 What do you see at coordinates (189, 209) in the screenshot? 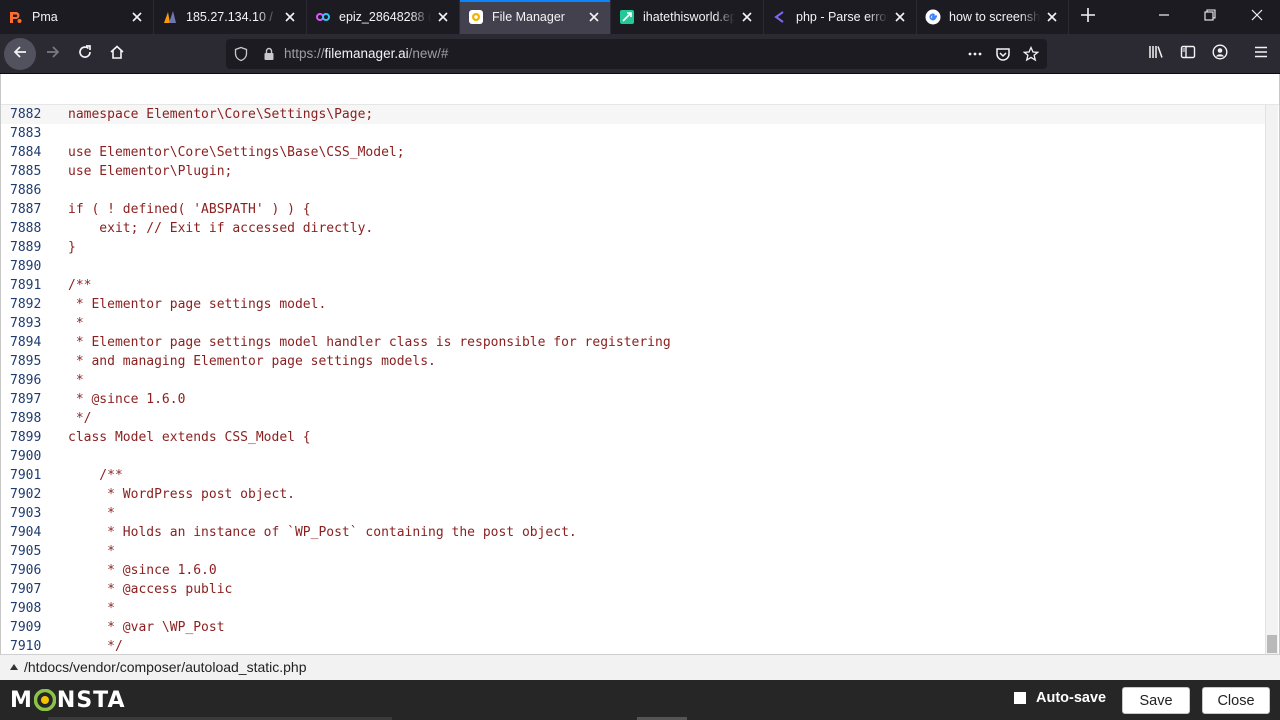
I see `code-text: if ( ! defined( 'ABSPATH' ) ) {` at bounding box center [189, 209].